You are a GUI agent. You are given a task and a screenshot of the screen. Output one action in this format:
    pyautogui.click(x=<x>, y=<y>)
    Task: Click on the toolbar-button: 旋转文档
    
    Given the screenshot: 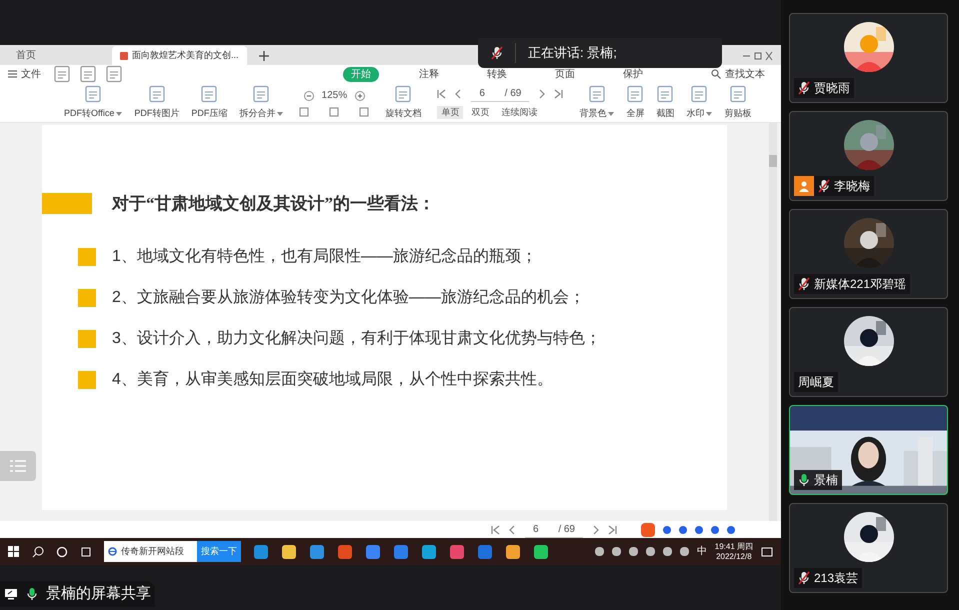 What is the action you would take?
    pyautogui.click(x=403, y=102)
    